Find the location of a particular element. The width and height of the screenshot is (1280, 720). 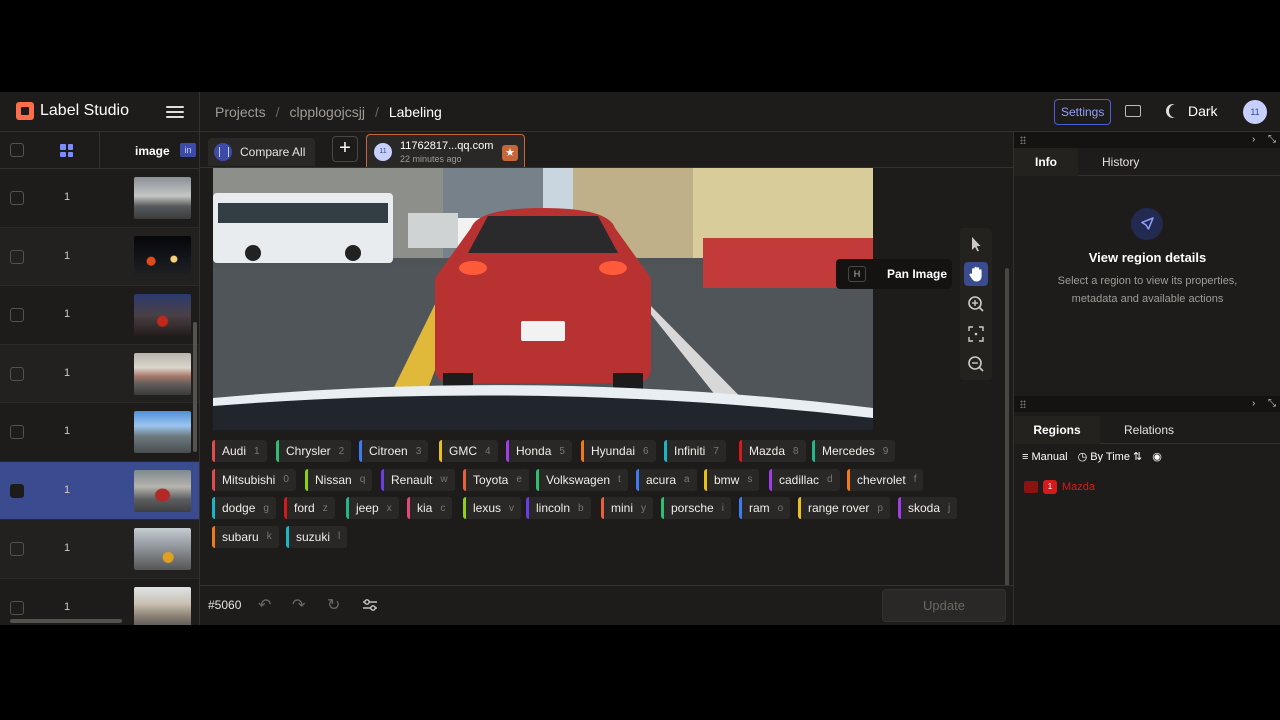

divider is located at coordinates (199, 112).